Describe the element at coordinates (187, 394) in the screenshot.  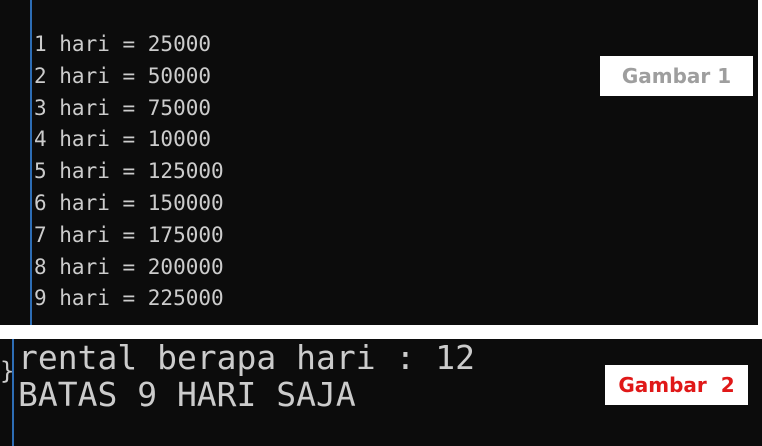
I see `console-message-line: BATAS 9 HARI SAJA` at that location.